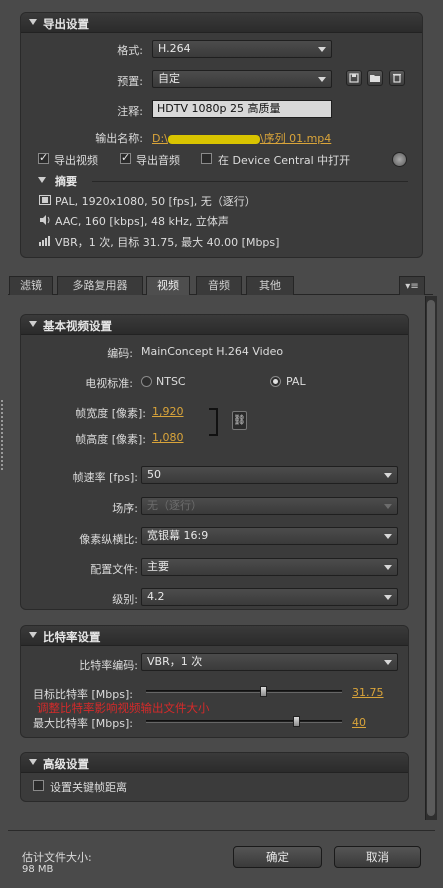 The image size is (443, 888). Describe the element at coordinates (244, 691) in the screenshot. I see `target-bitrate-slider` at that location.